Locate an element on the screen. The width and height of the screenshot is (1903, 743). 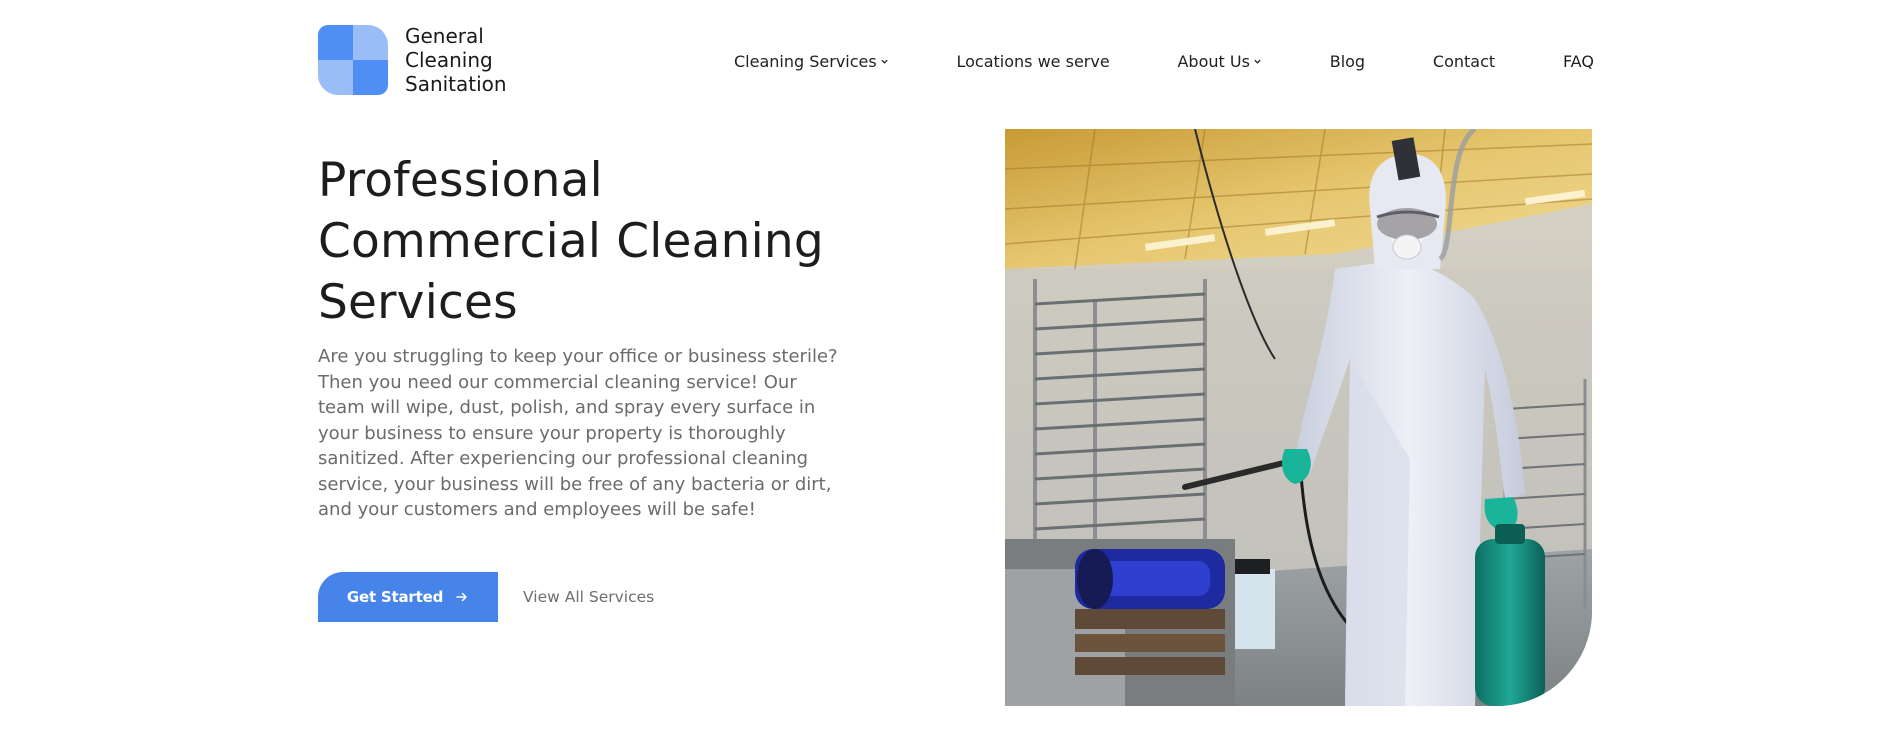
get-started-button: Get Started is located at coordinates (408, 597).